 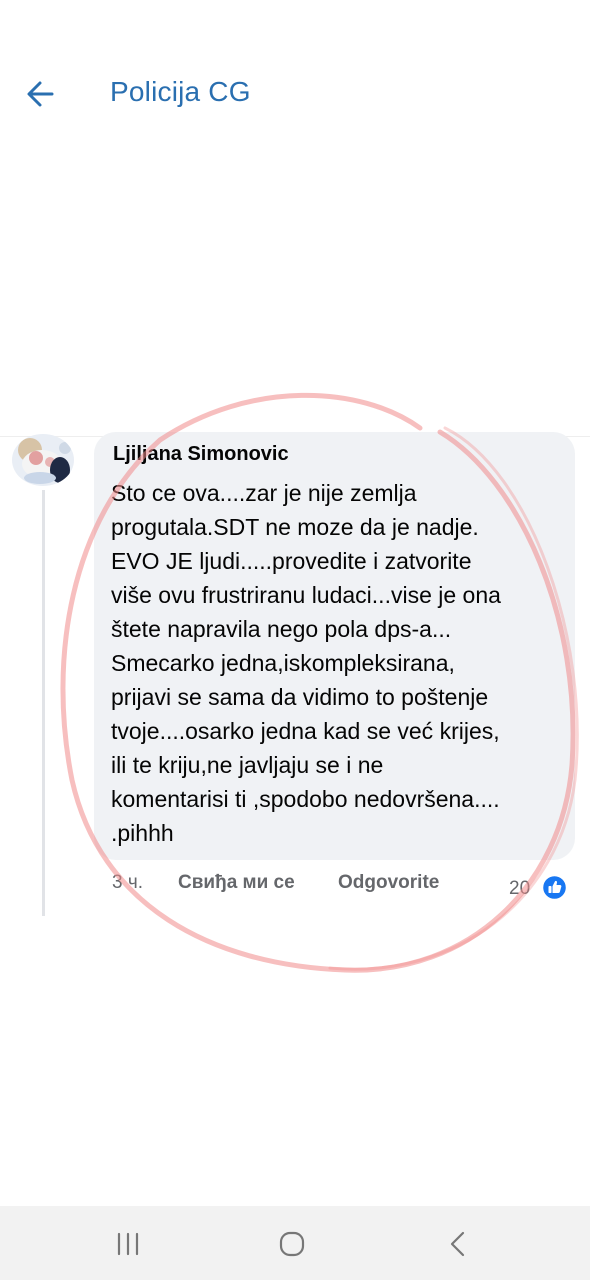 What do you see at coordinates (180, 91) in the screenshot?
I see `page-title: Policija CG` at bounding box center [180, 91].